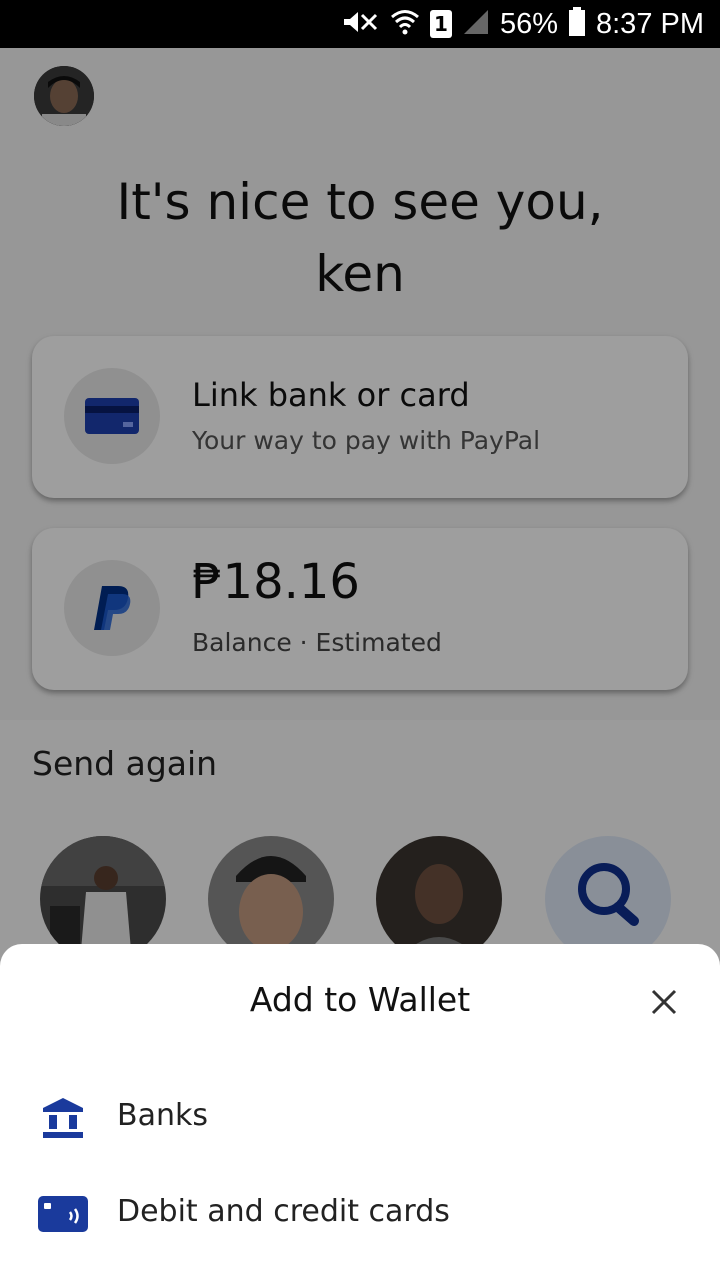 The width and height of the screenshot is (720, 1280). Describe the element at coordinates (360, 1116) in the screenshot. I see `banks-option: Banks` at that location.